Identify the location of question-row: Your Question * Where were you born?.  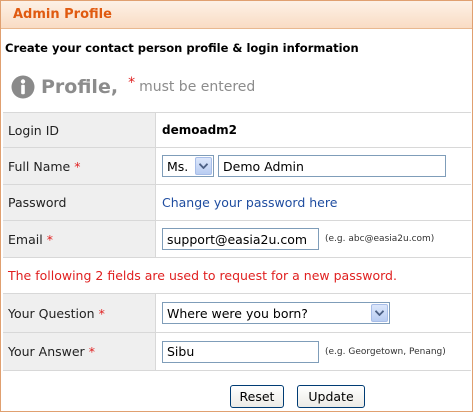
(237, 313).